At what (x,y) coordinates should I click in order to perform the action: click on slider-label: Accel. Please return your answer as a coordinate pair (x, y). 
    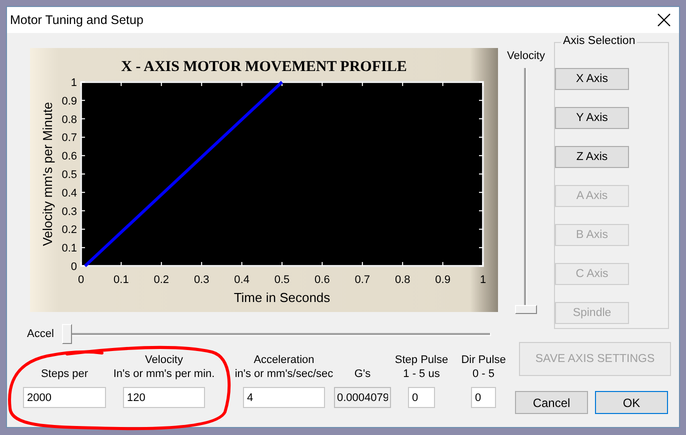
    Looking at the image, I should click on (41, 334).